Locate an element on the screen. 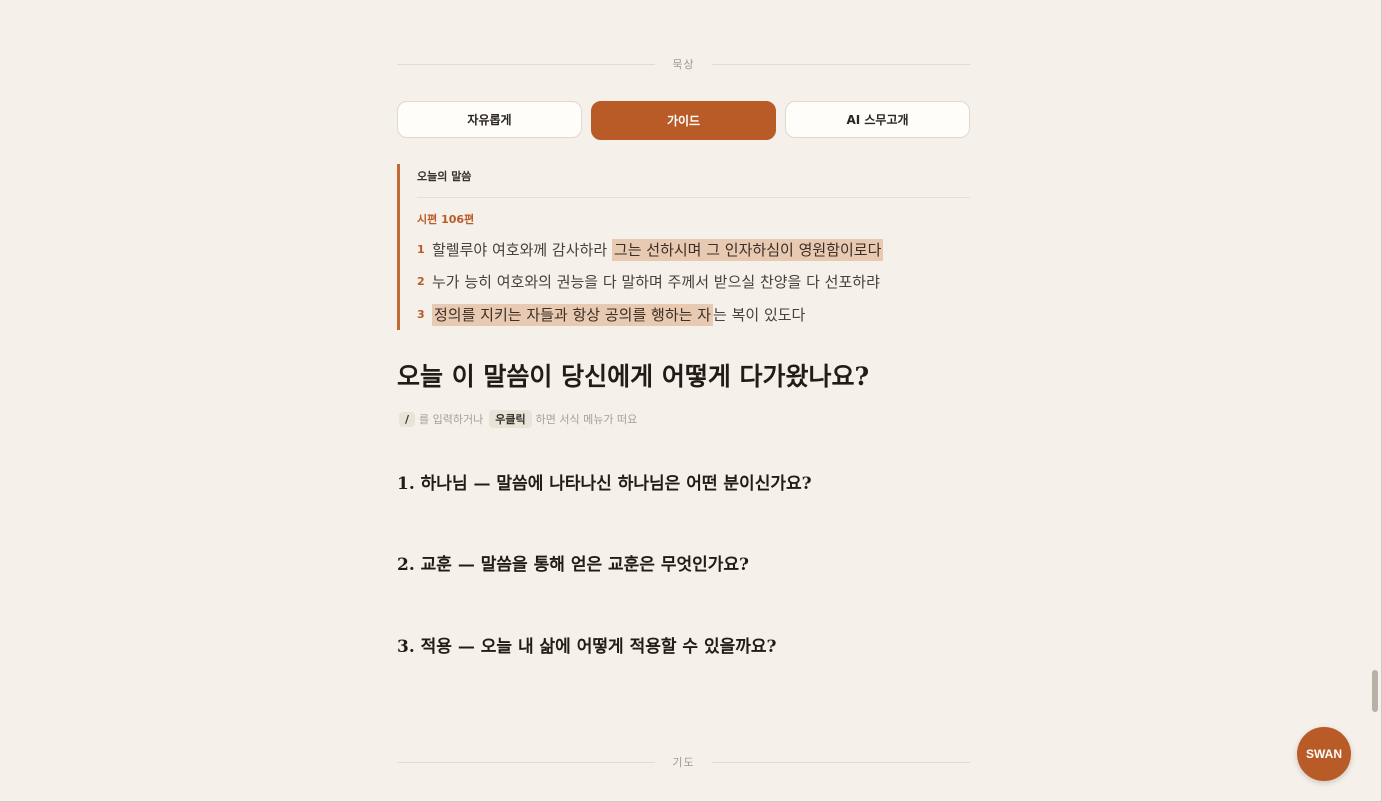  verse: 3 정의를 지키는 자들과 항상 공의를 행하는 자는 복이 있도다 is located at coordinates (611, 314).